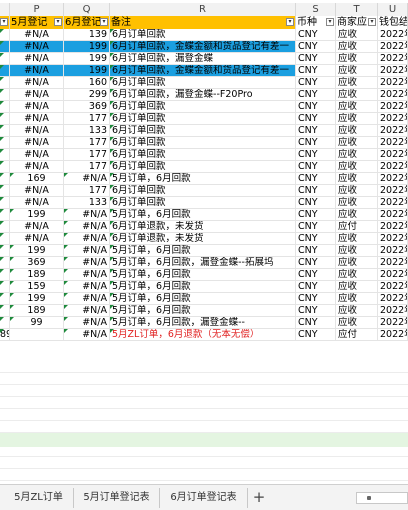 This screenshot has width=408, height=510. Describe the element at coordinates (37, 287) in the screenshot. I see `cell-p: 159` at that location.